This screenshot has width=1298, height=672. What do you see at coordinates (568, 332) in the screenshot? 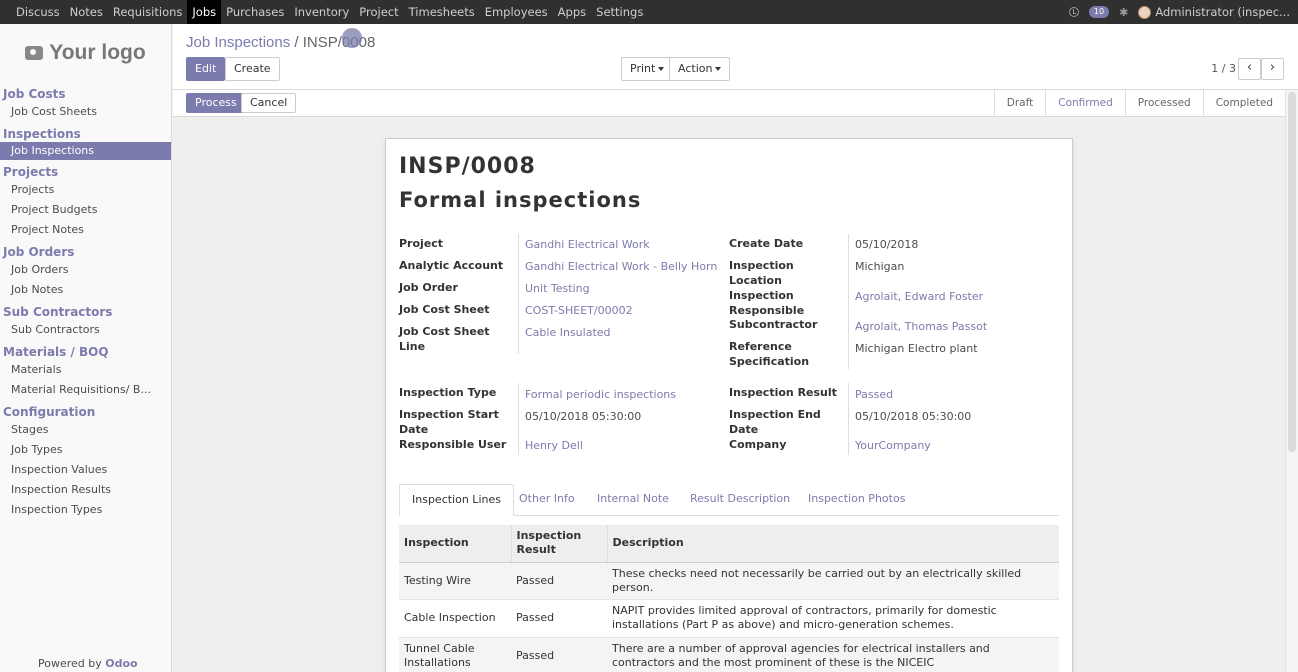
I see `job-cost-sheet-line-field: Cable Insulated` at bounding box center [568, 332].